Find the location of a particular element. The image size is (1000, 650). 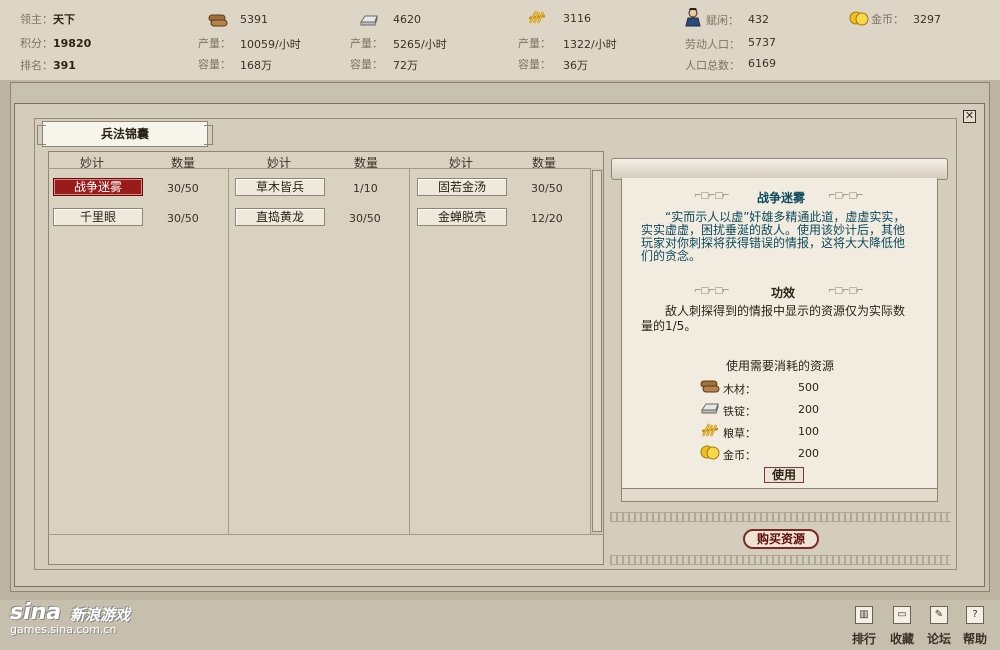

wood-value: 5391 is located at coordinates (254, 19).